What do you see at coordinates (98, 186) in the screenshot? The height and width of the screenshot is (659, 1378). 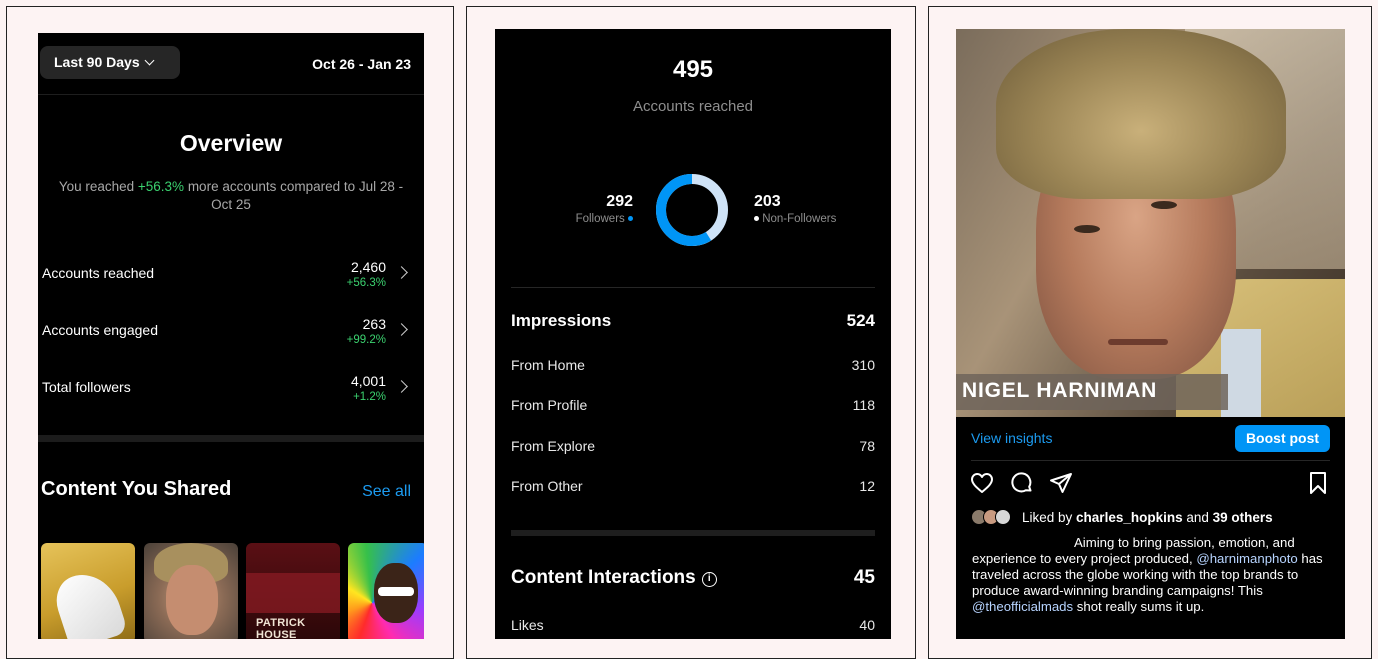 I see `desc-before: You reached` at bounding box center [98, 186].